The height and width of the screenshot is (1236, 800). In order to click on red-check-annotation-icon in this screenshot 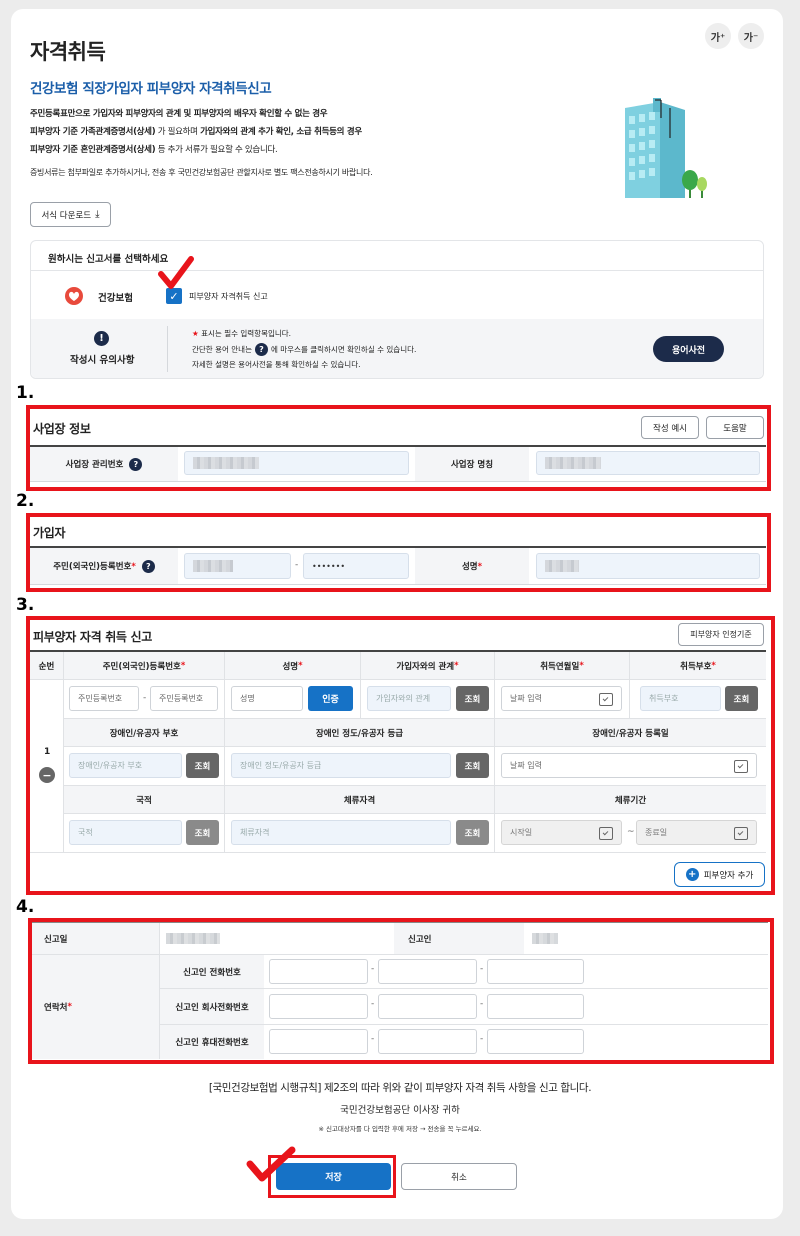, I will do `click(176, 272)`.